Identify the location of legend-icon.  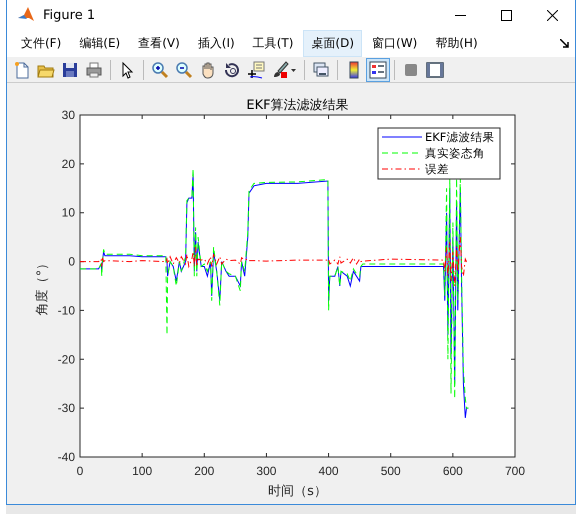
(378, 69).